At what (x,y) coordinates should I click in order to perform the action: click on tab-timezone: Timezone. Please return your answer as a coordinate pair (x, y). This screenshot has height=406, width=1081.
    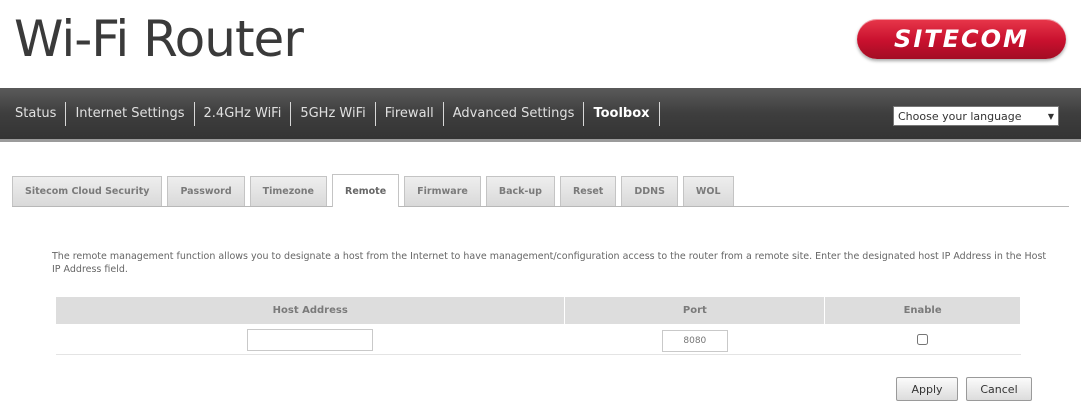
    Looking at the image, I should click on (288, 191).